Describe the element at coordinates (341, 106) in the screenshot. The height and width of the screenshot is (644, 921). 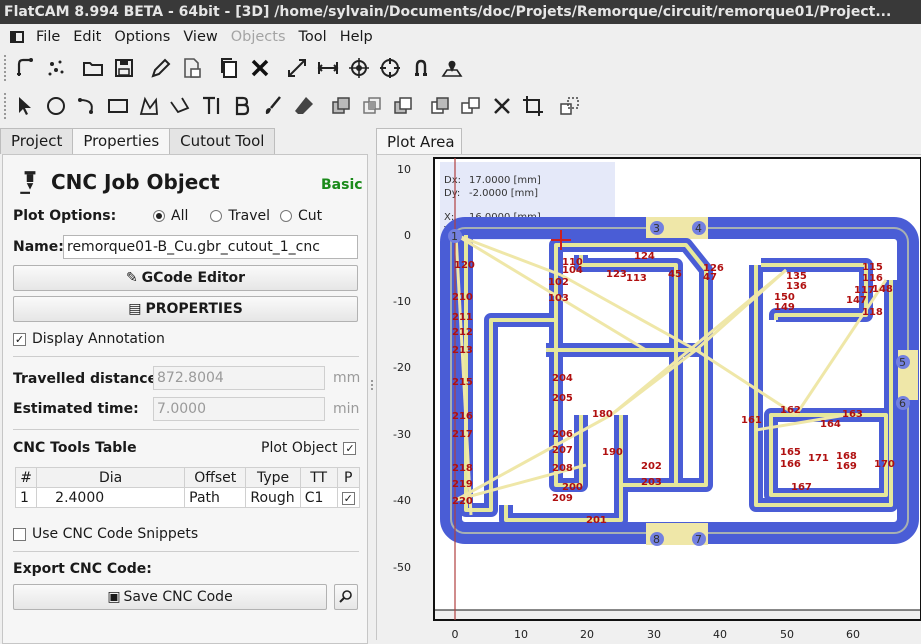
I see `union-icon` at that location.